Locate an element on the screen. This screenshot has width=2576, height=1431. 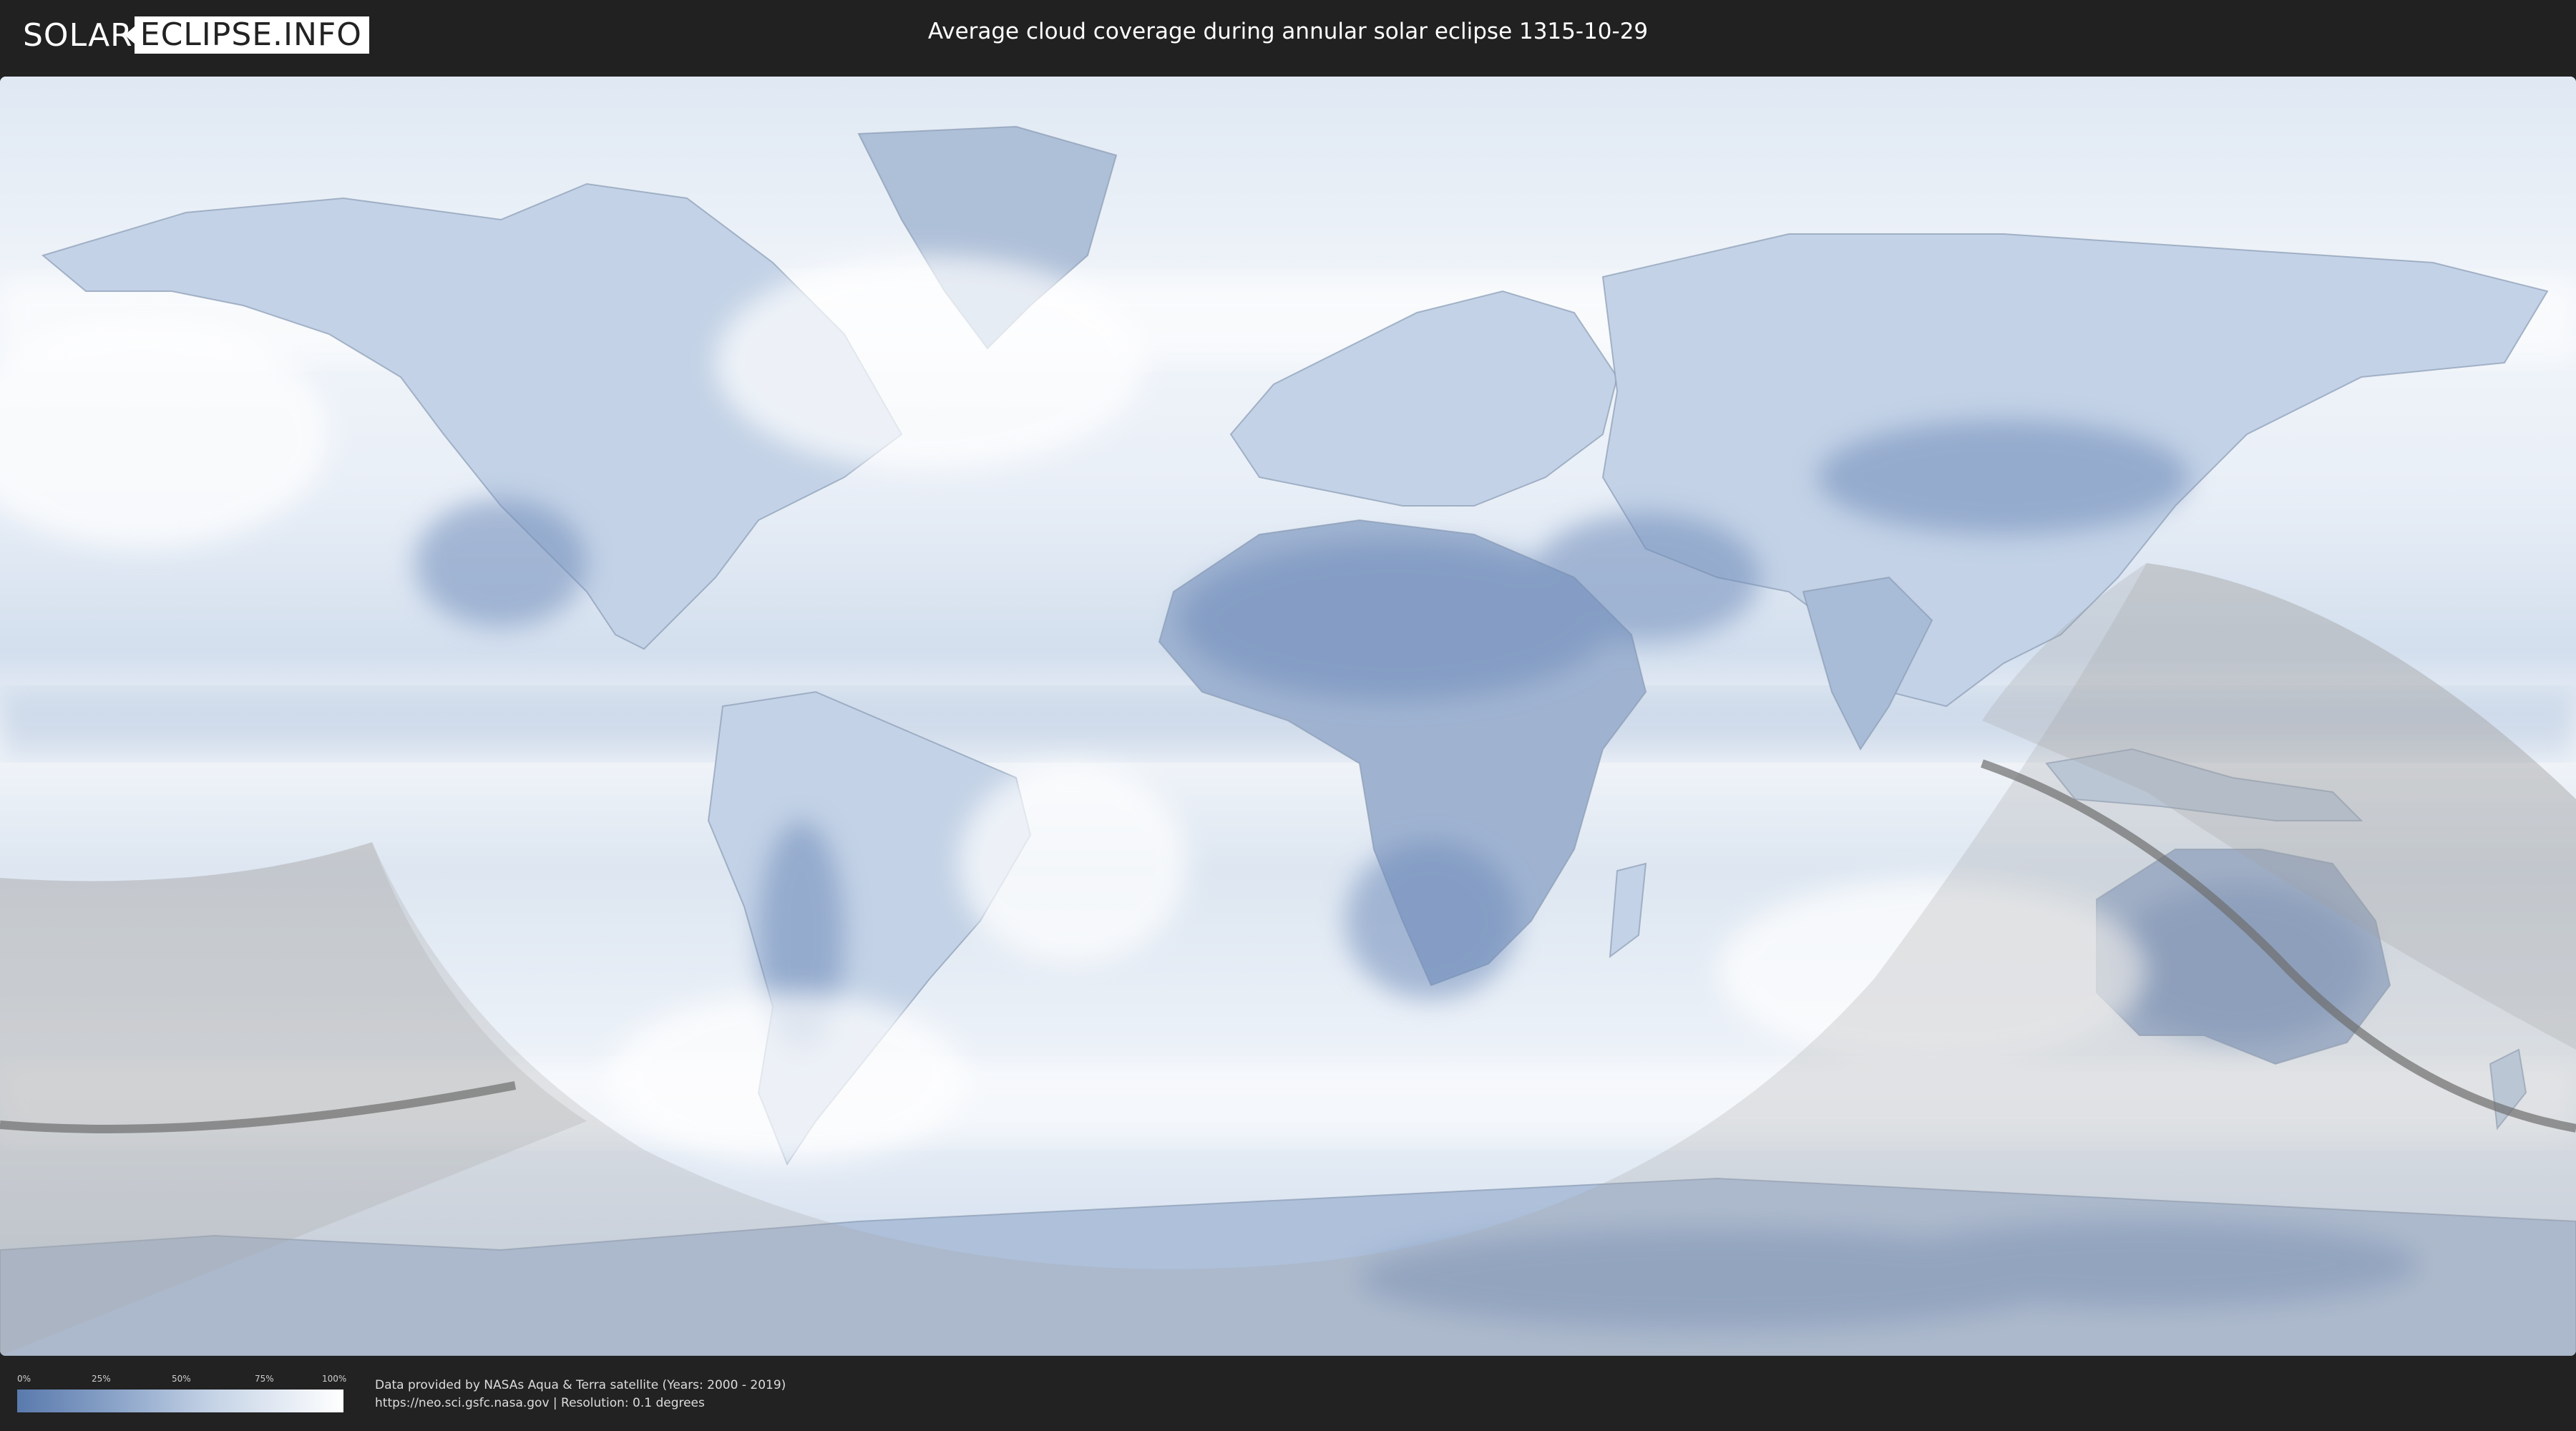
footer-bar is located at coordinates (1288, 1394).